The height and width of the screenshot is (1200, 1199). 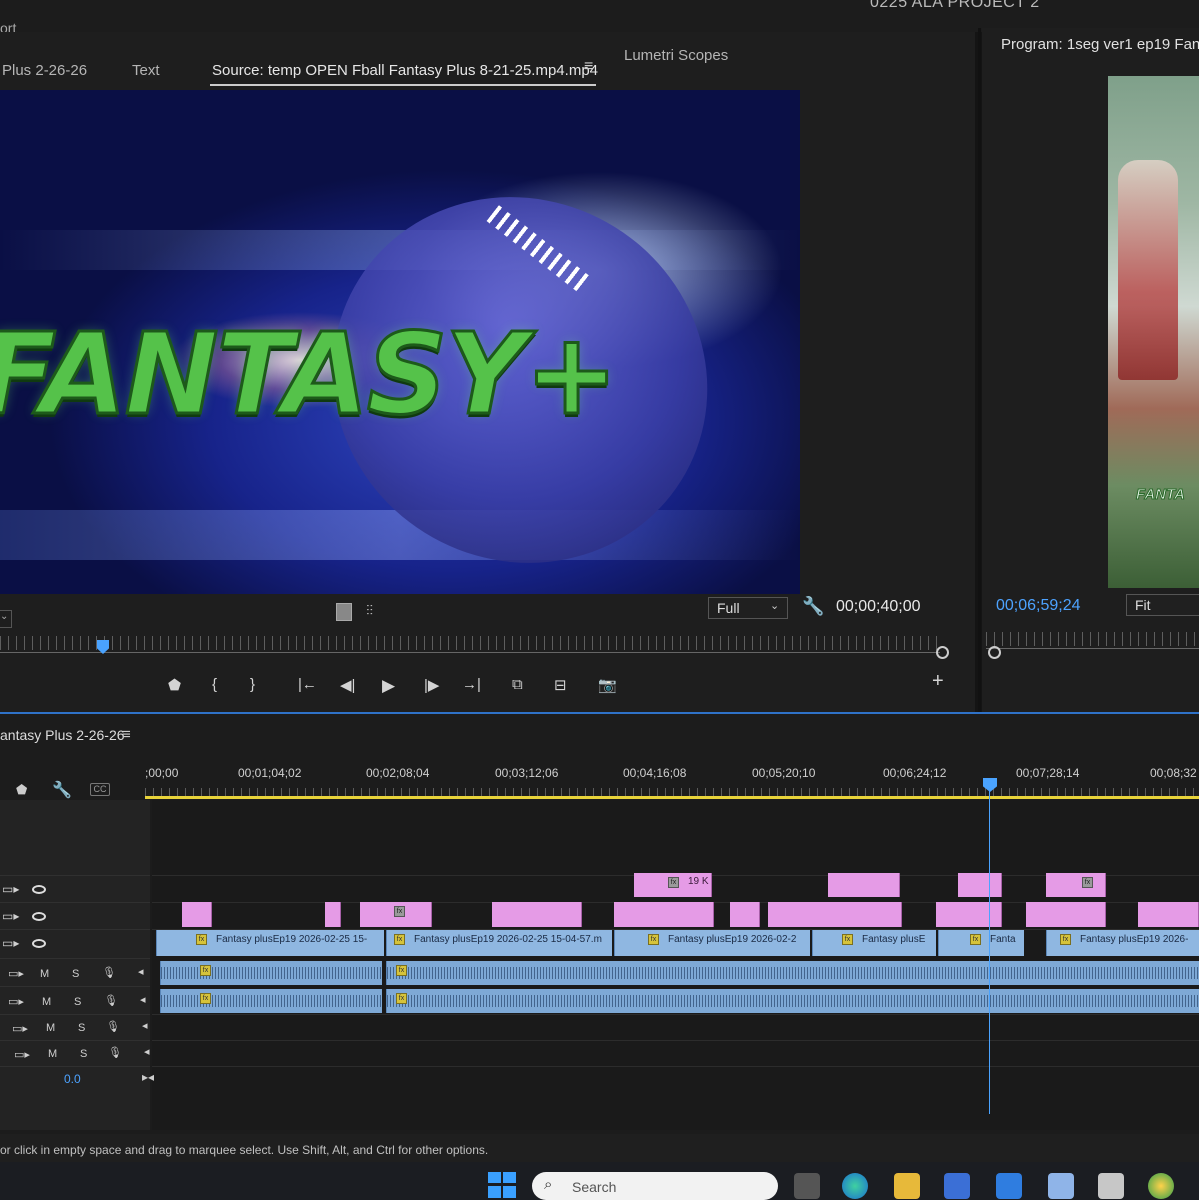 What do you see at coordinates (548, 1184) in the screenshot?
I see `search-icon: ⌕` at bounding box center [548, 1184].